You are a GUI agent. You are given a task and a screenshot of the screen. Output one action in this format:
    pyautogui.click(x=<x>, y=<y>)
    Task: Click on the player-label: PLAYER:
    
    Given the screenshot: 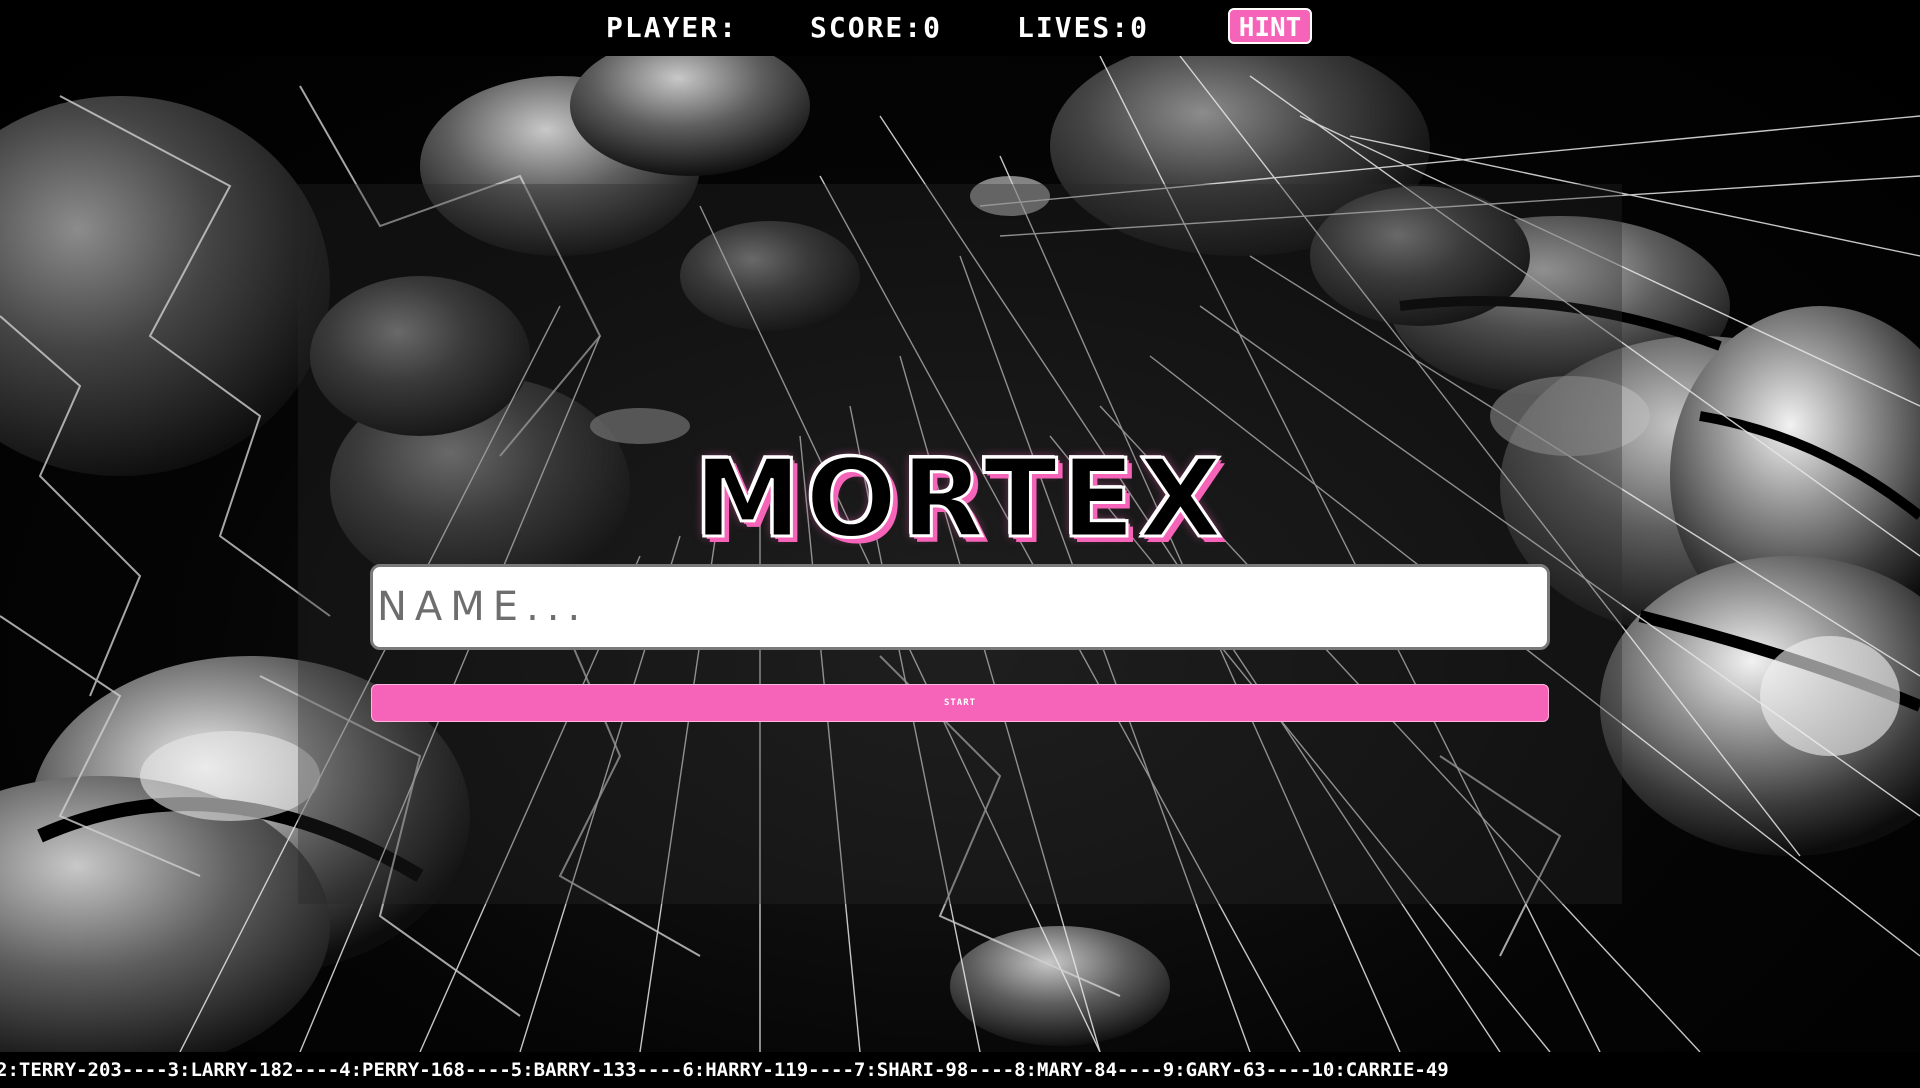 What is the action you would take?
    pyautogui.click(x=672, y=27)
    